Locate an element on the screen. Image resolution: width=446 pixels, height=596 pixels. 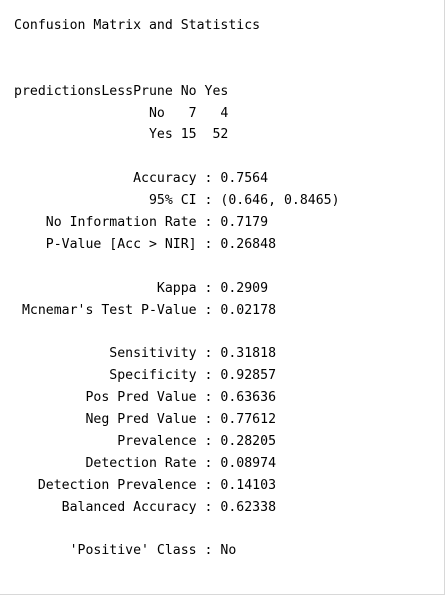
stat-pos-pred-value: Pos Pred Value : 0.63636 is located at coordinates (145, 398).